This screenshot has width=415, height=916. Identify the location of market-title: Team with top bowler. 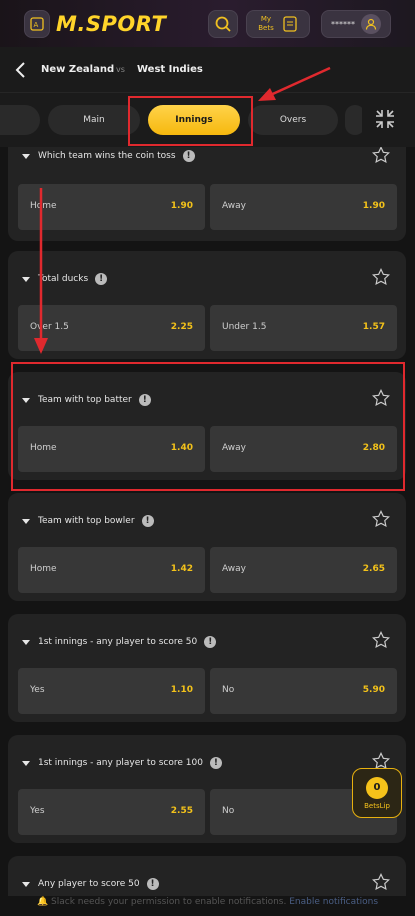
(86, 521).